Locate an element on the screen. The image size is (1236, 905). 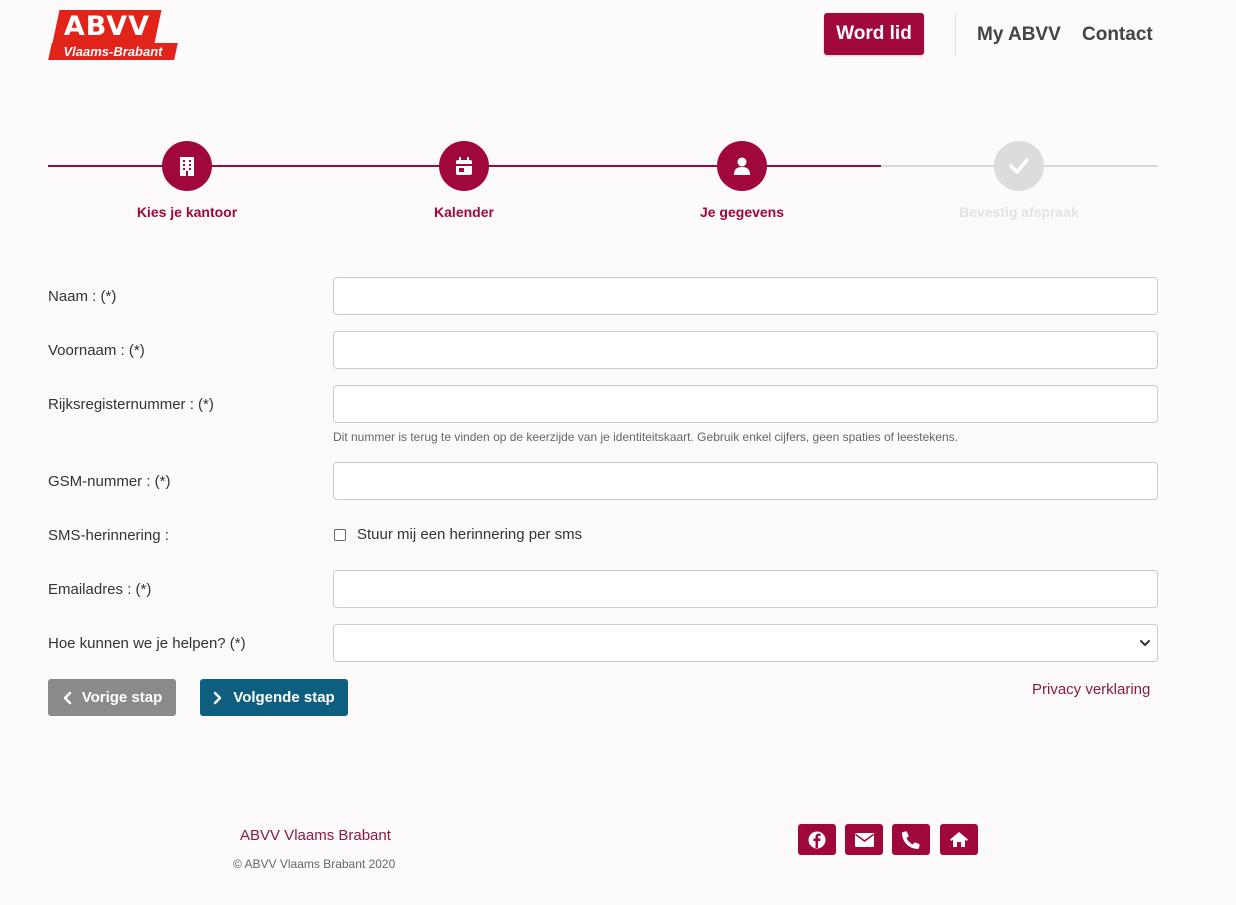
voornaam-input is located at coordinates (745, 350).